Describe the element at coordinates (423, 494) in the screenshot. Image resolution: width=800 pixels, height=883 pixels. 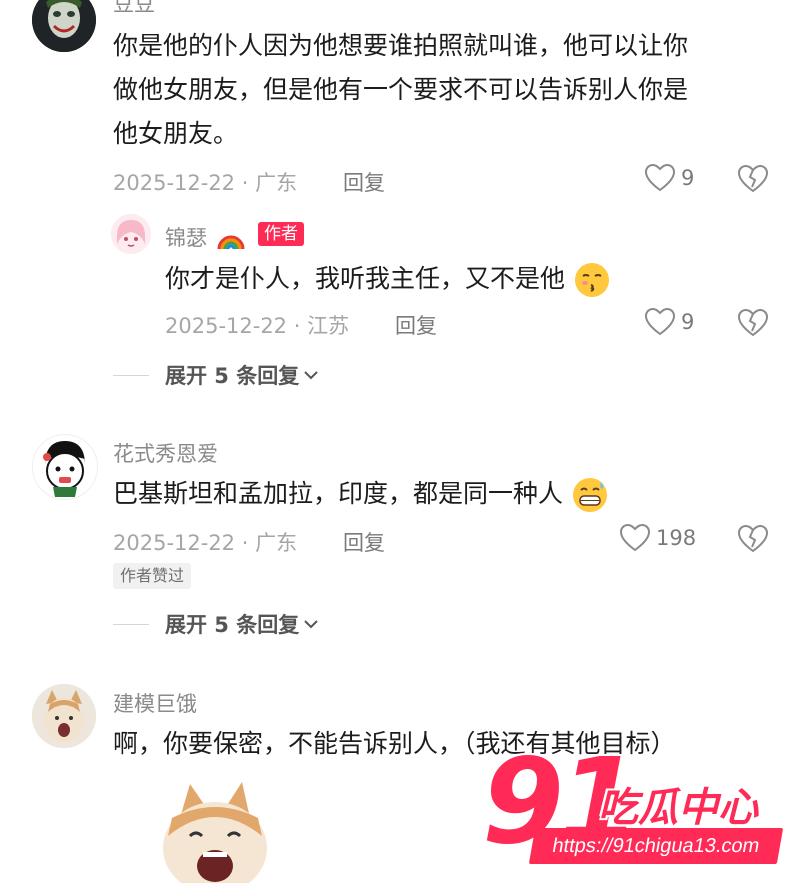
I see `comment-text: 巴基斯坦和孟加拉，印度，都是同一种人` at that location.